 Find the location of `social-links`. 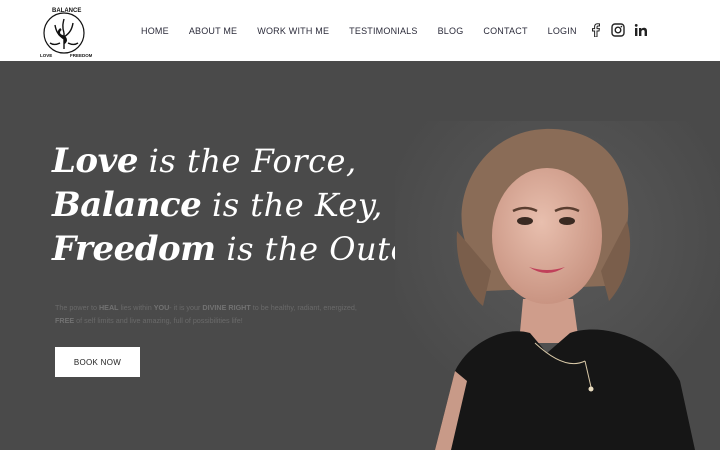

social-links is located at coordinates (618, 30).